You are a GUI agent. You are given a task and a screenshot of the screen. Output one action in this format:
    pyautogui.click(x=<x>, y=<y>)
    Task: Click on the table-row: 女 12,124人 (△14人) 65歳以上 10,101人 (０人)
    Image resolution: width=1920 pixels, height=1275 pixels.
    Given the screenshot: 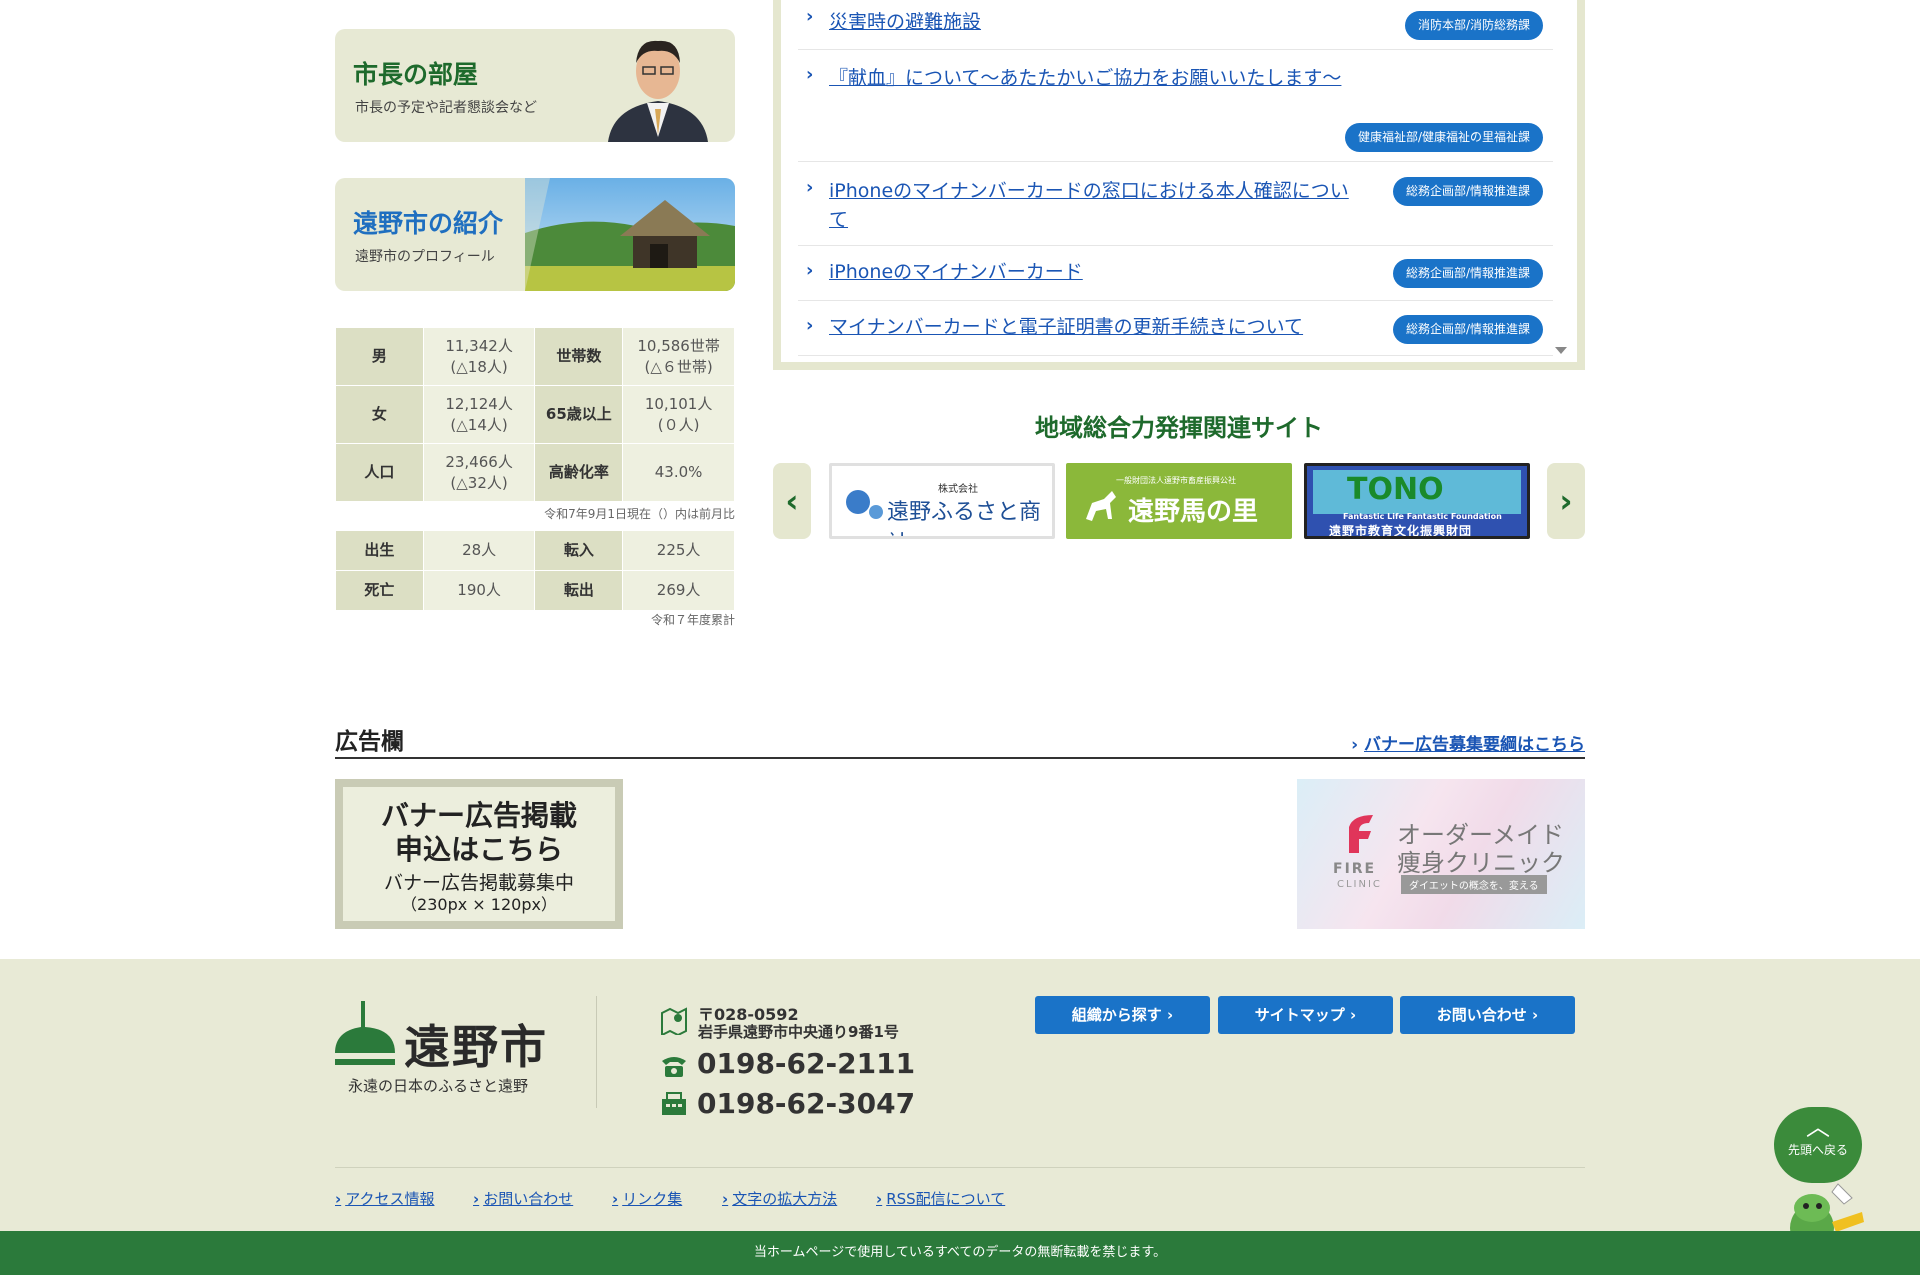 What is the action you would take?
    pyautogui.click(x=535, y=414)
    